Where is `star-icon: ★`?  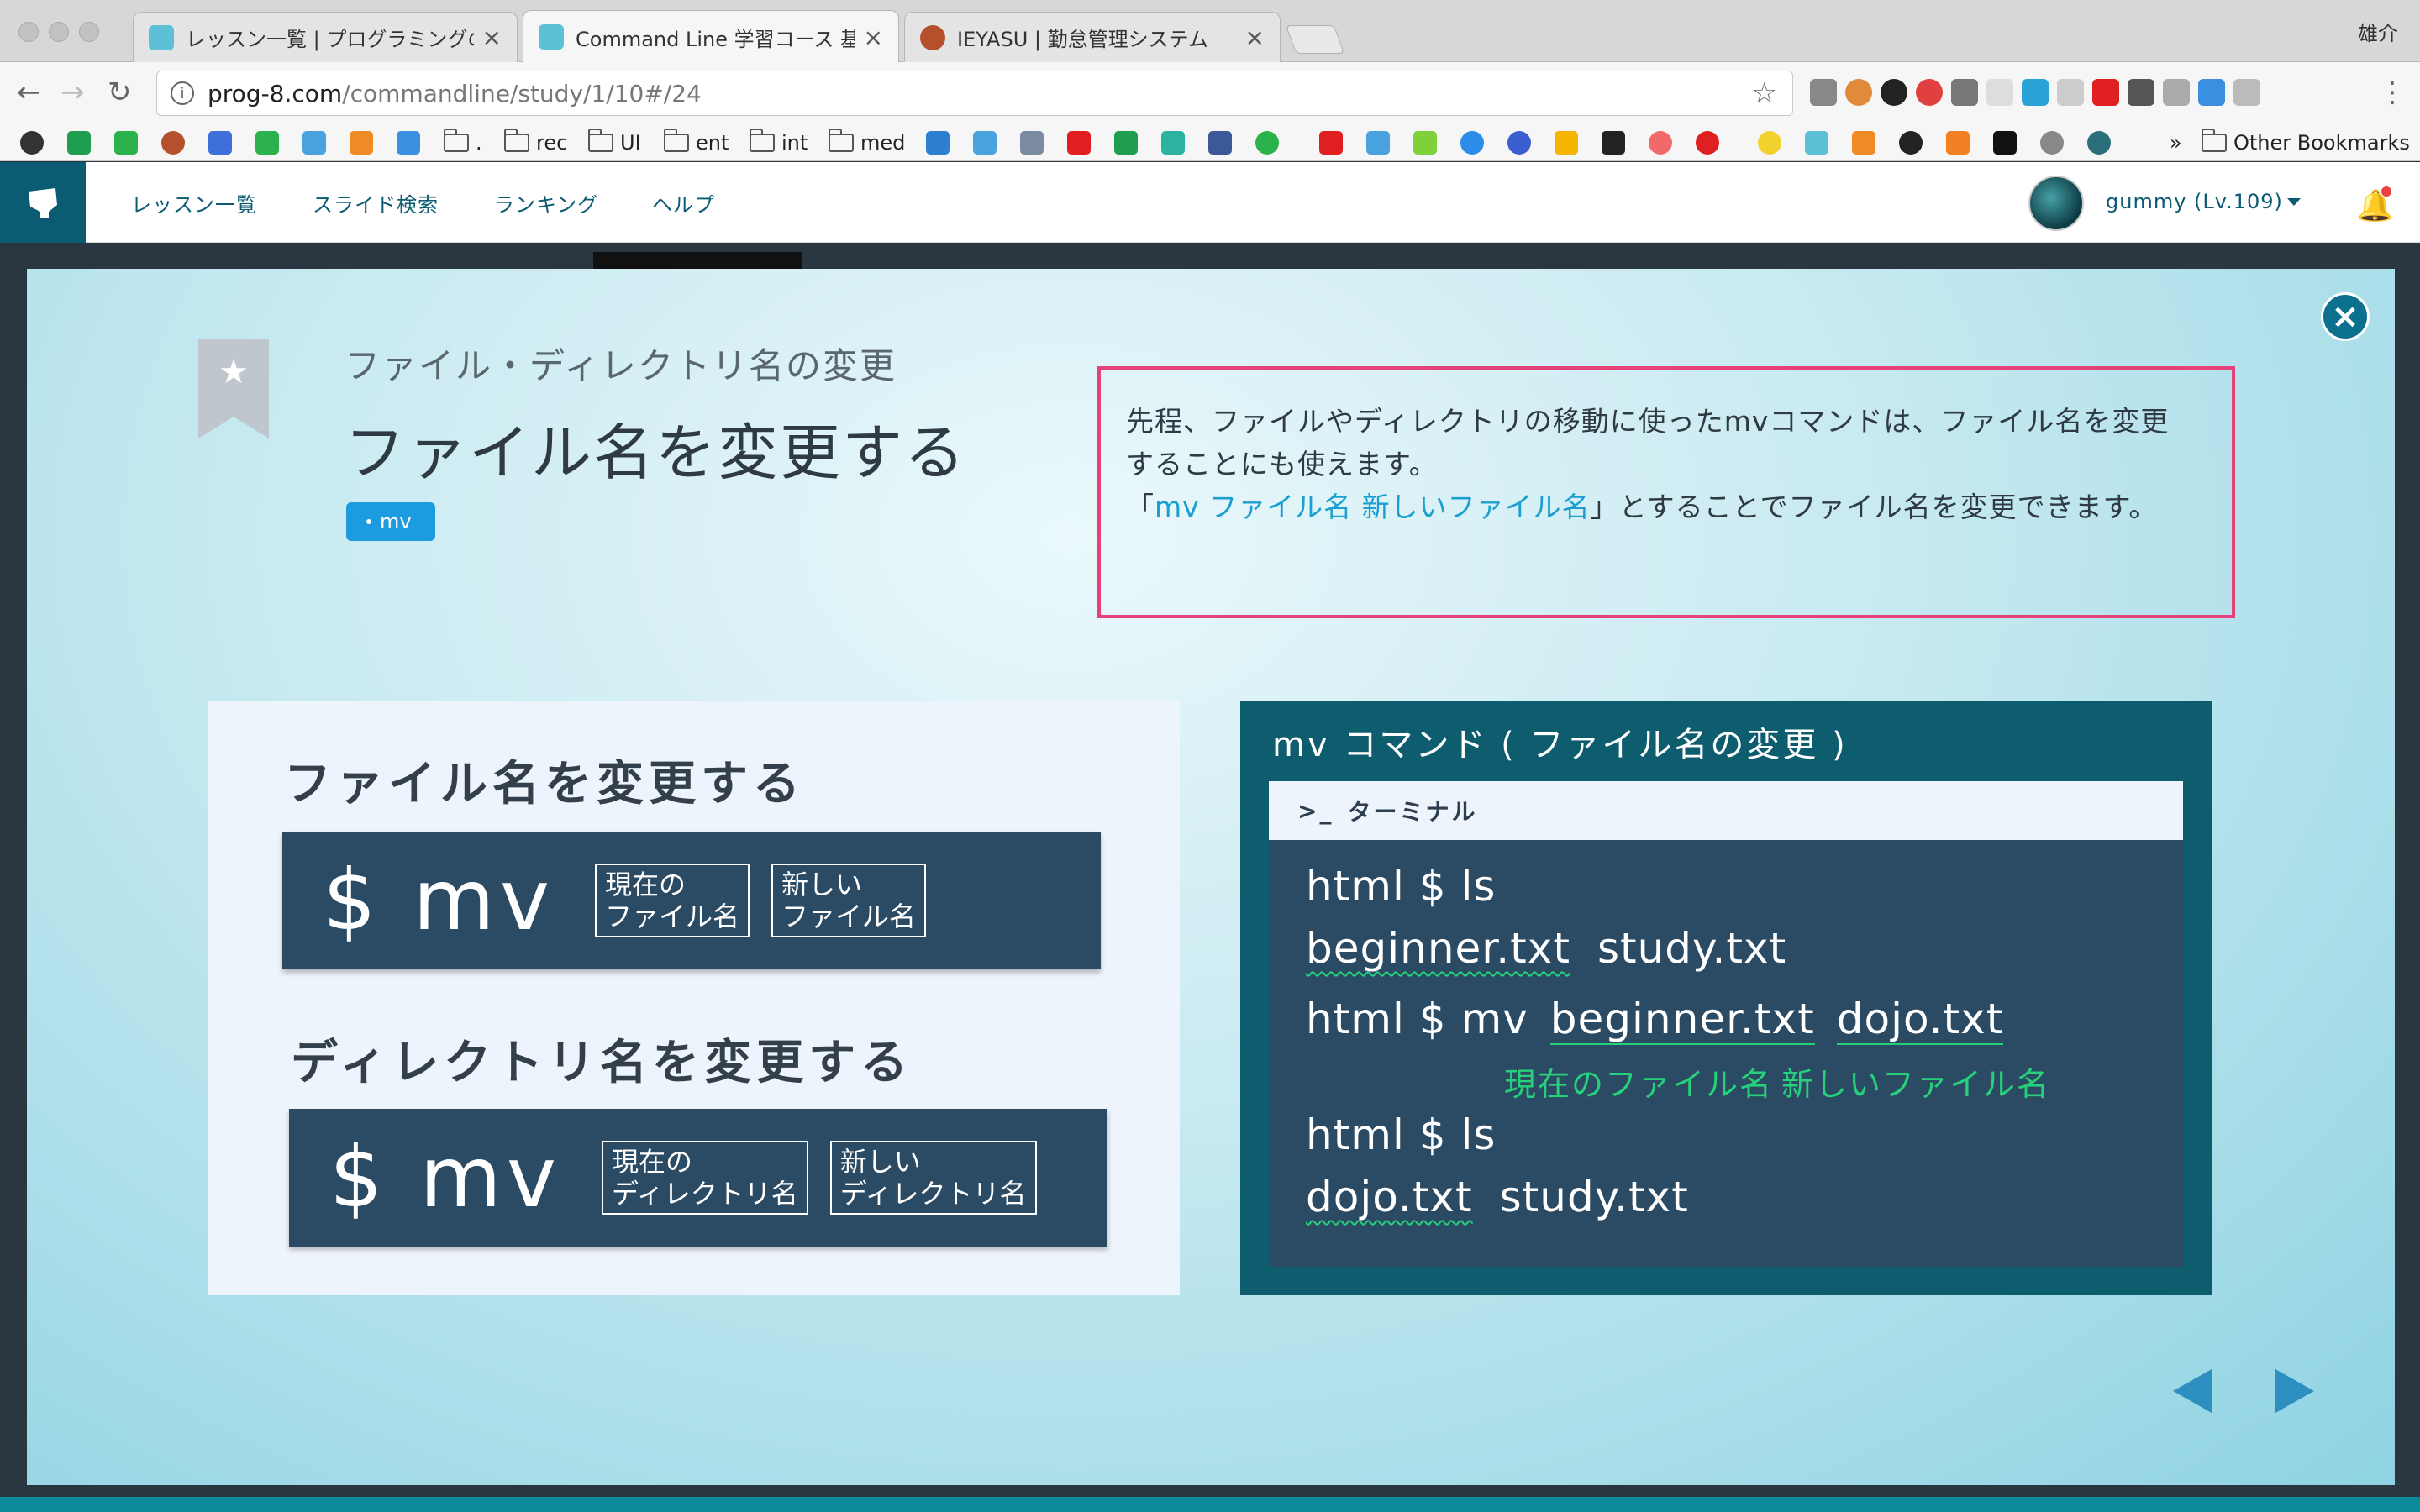 star-icon: ★ is located at coordinates (233, 372).